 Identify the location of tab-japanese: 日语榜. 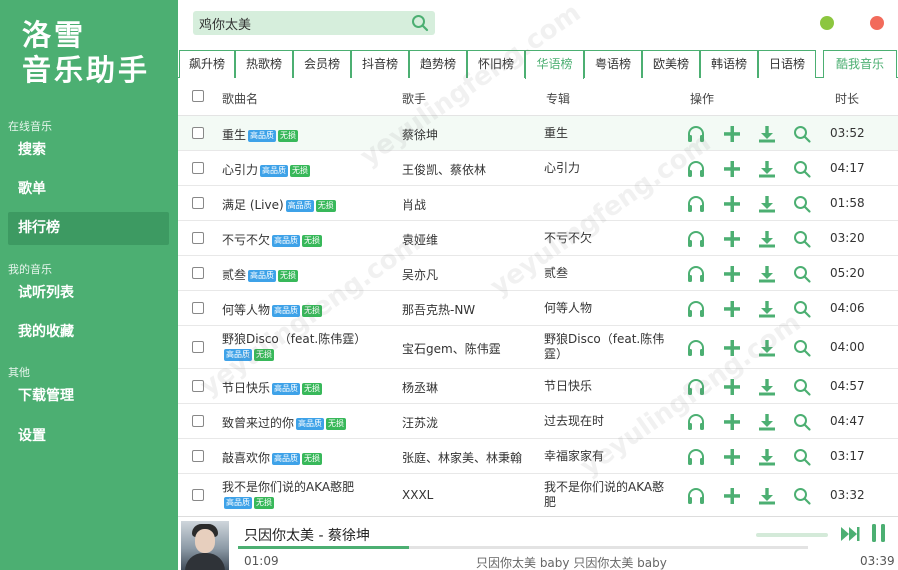
(787, 64).